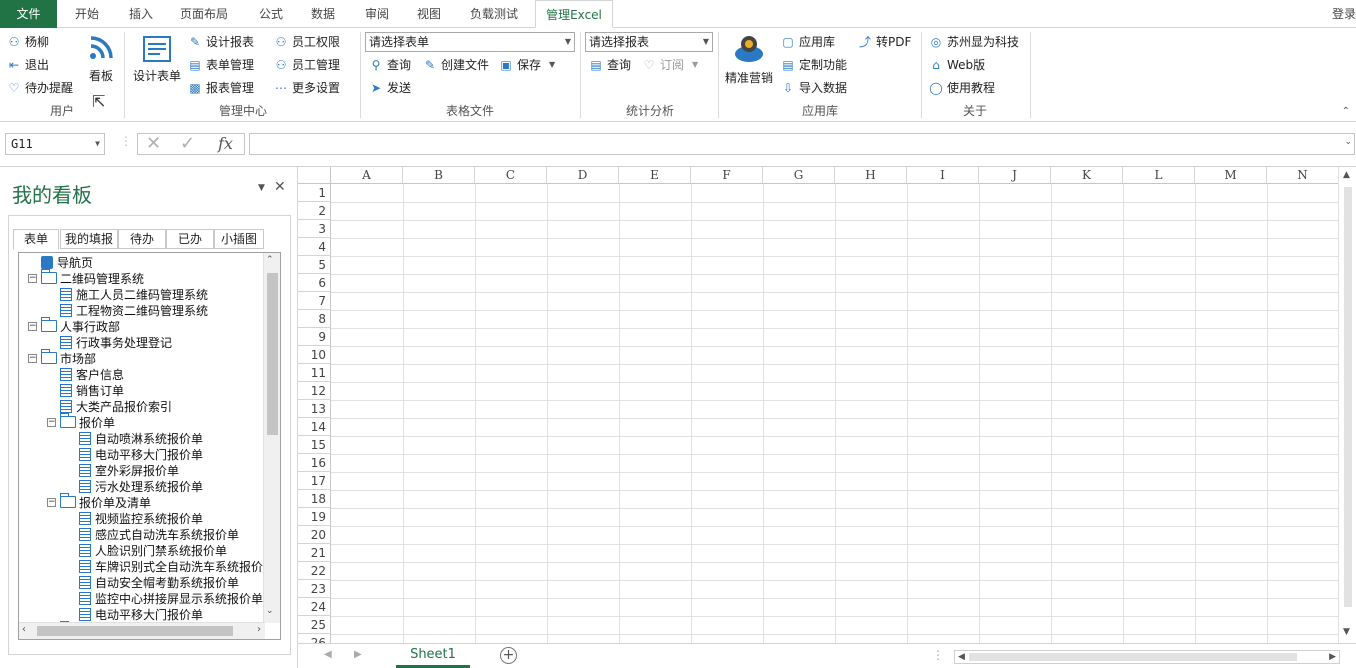 The width and height of the screenshot is (1356, 668). What do you see at coordinates (314, 391) in the screenshot?
I see `row-header: 12` at bounding box center [314, 391].